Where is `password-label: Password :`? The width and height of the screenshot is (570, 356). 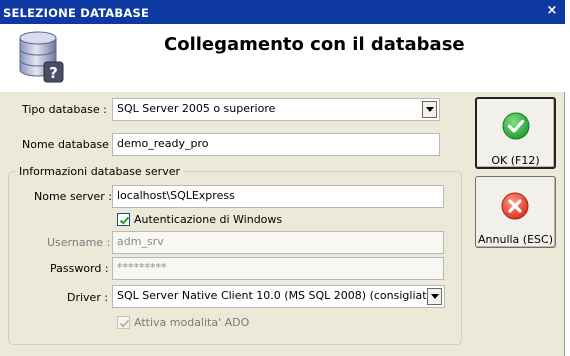 password-label: Password : is located at coordinates (79, 268).